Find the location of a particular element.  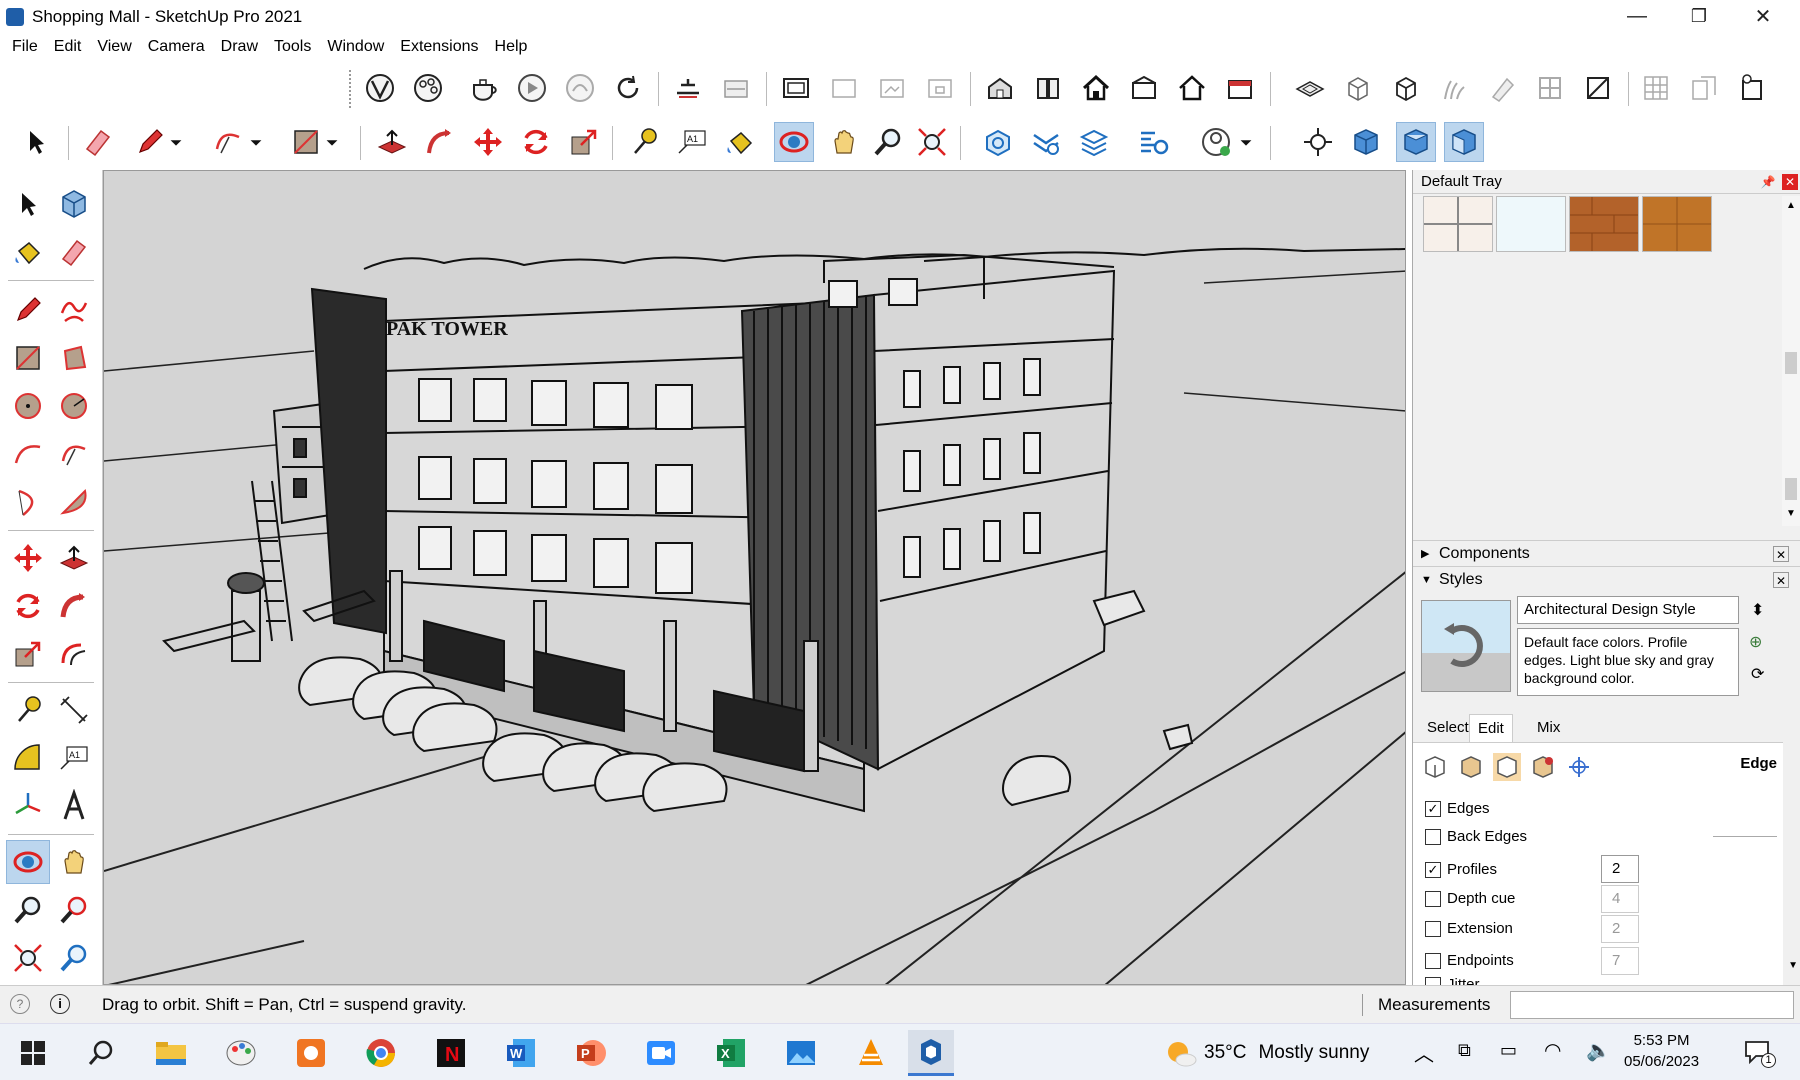

menu-help: Help is located at coordinates (511, 47).